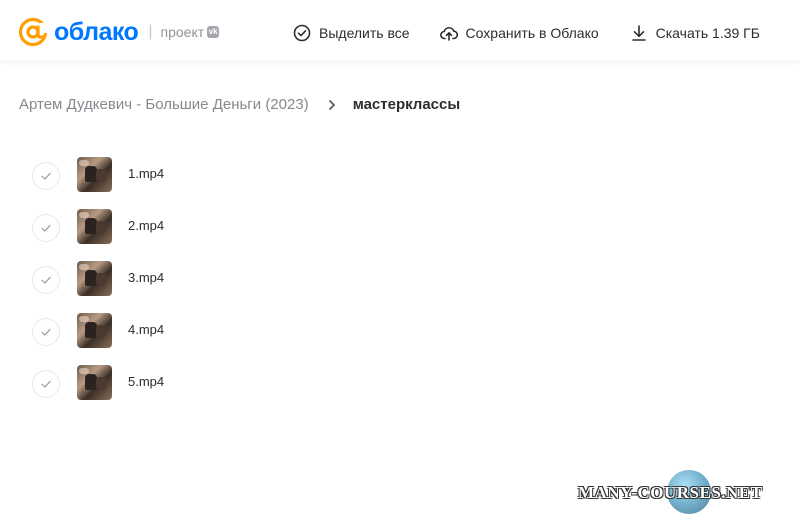 The image size is (800, 526). I want to click on watermark-text: MANY-COURSES.NET, so click(670, 492).